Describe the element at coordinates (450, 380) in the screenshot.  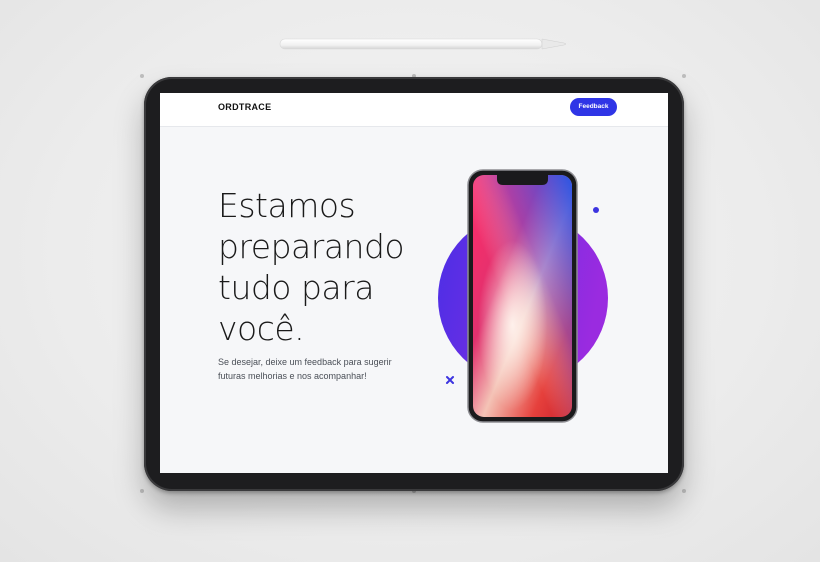
I see `decorative-cross-icon` at that location.